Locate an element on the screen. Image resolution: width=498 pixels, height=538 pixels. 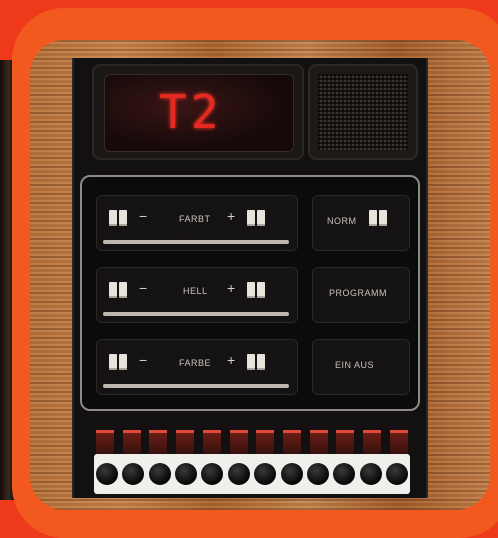
display-glass: T2 is located at coordinates (199, 113).